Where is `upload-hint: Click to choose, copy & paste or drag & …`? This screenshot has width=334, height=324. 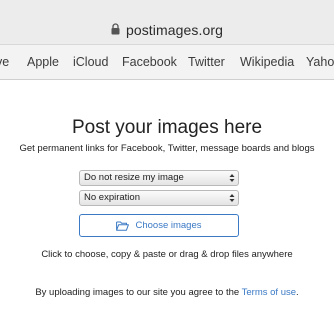 upload-hint: Click to choose, copy & paste or drag & … is located at coordinates (167, 254).